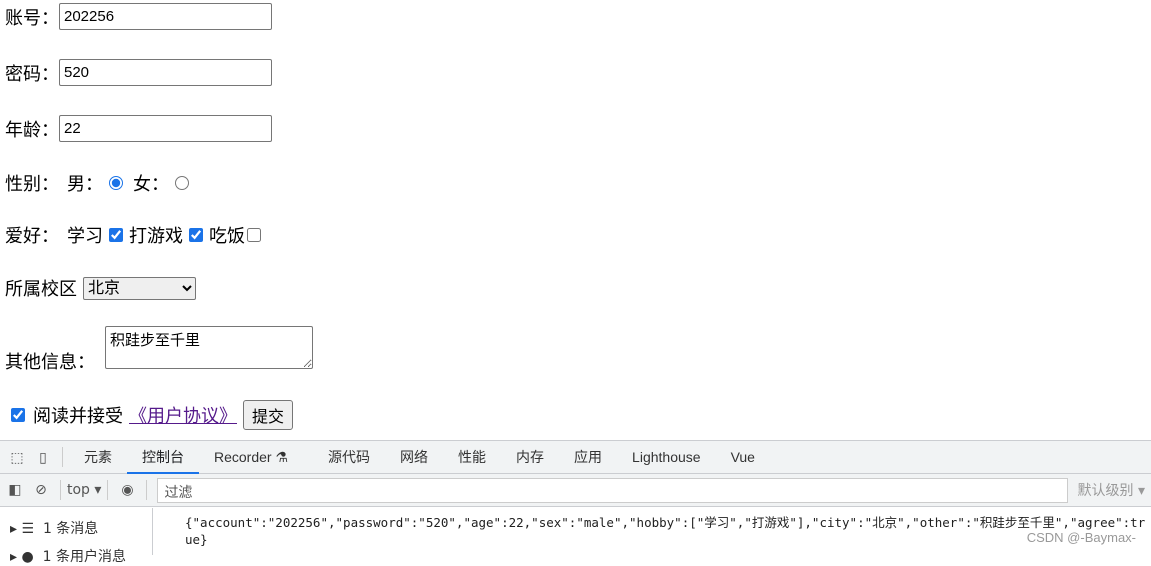 The width and height of the screenshot is (1151, 566). I want to click on log-level-select: 默认级别 ▾, so click(1111, 490).